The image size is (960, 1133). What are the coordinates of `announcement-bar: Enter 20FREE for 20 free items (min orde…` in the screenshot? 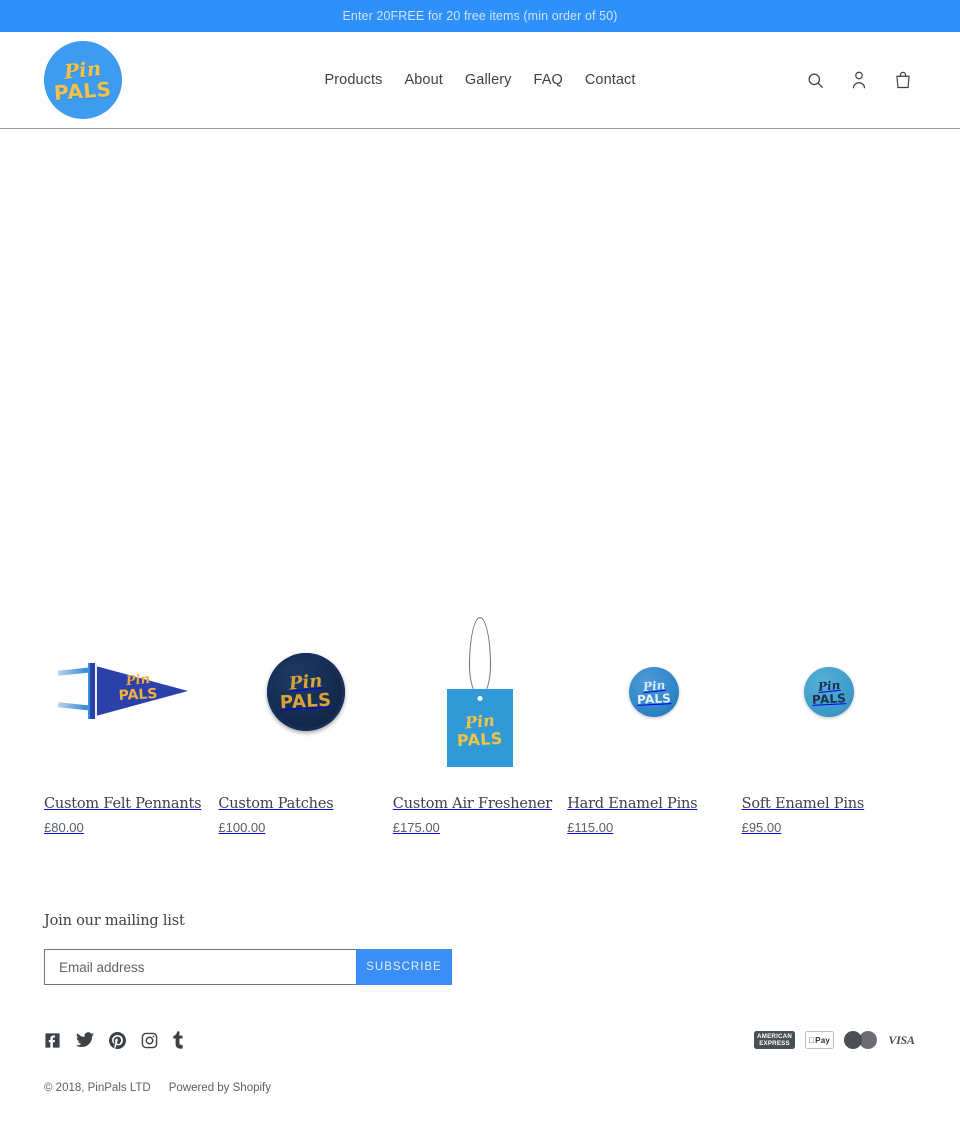 It's located at (480, 16).